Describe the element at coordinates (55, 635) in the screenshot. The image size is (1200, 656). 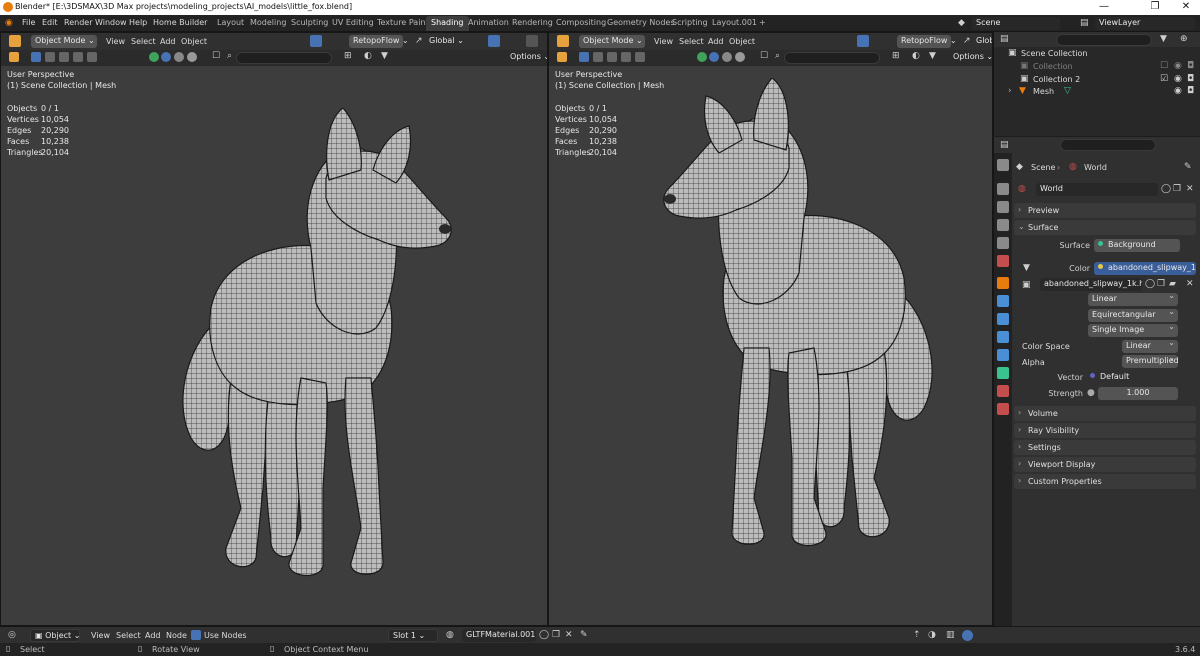
I see `shader-type-dropdown: ▣ Object ⌄` at that location.